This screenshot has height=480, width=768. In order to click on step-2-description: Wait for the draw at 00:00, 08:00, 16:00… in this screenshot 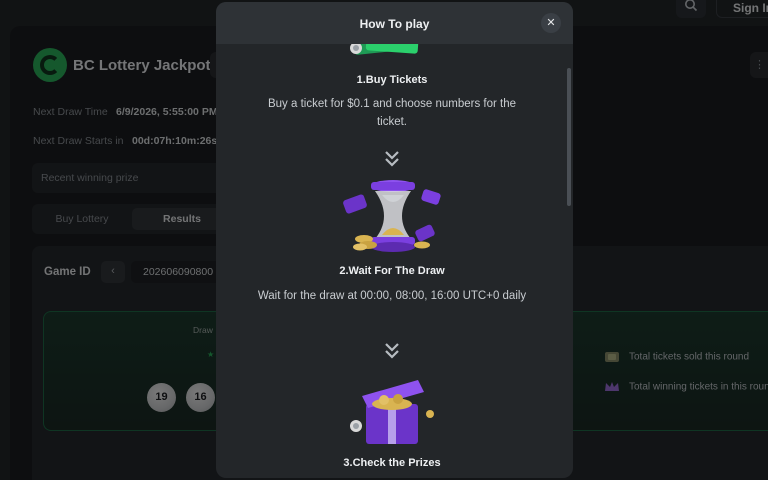, I will do `click(392, 296)`.